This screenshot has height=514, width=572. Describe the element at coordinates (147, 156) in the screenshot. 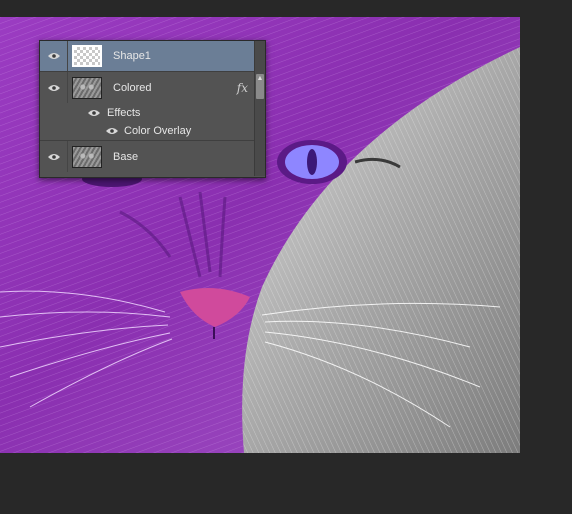

I see `layer-row-base: Base` at that location.